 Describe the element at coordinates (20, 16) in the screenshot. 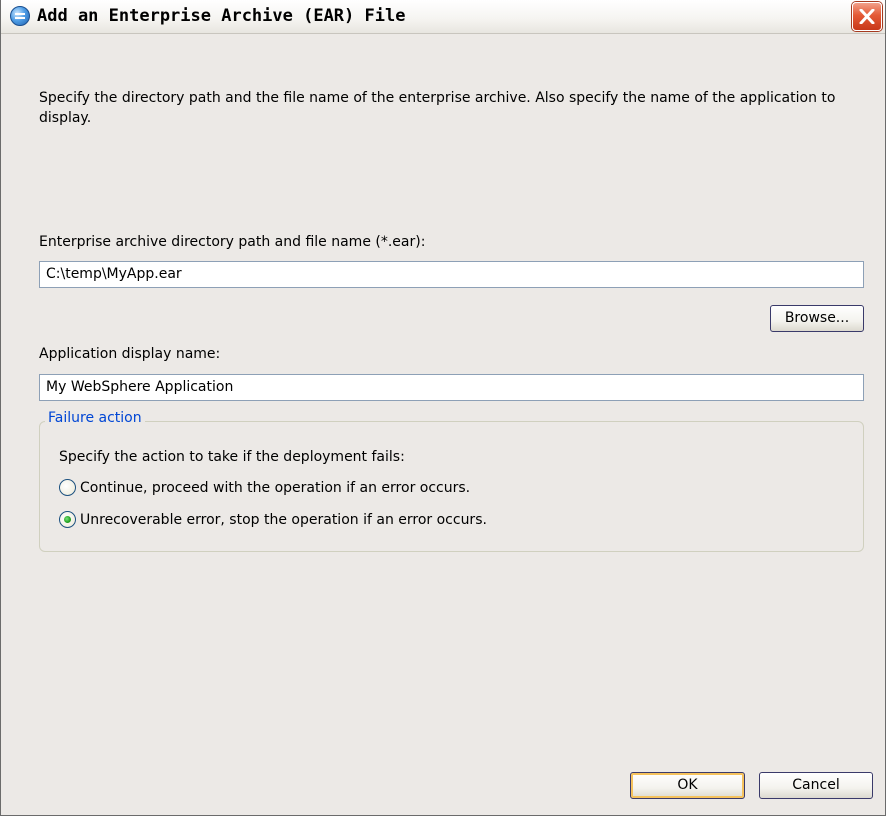

I see `app-globe-icon` at that location.